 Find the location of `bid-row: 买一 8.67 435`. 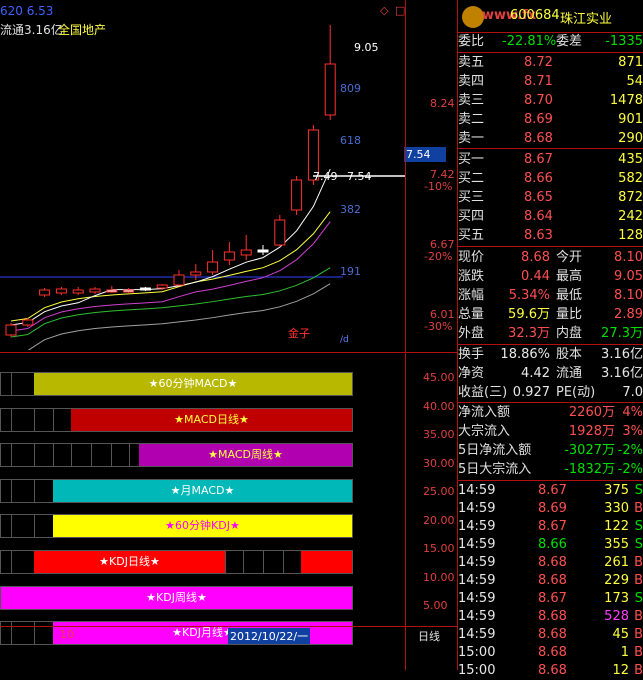

bid-row: 买一 8.67 435 is located at coordinates (550, 160).